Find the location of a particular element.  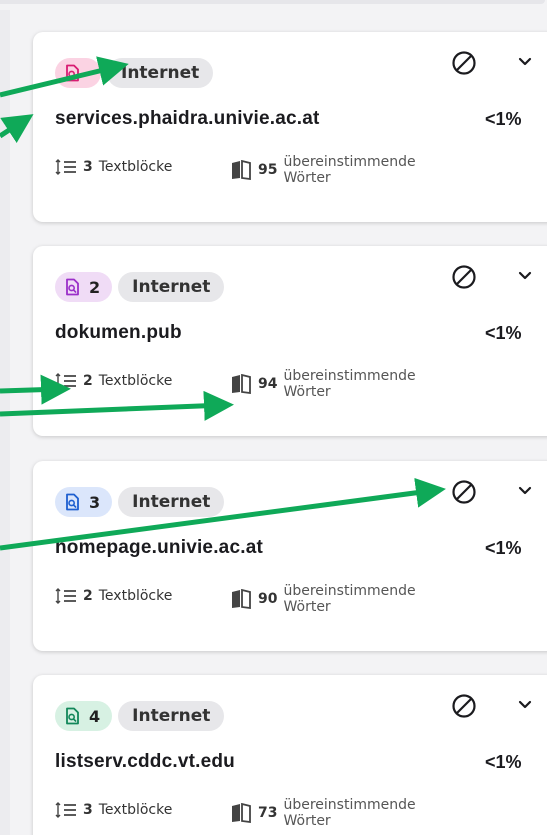

left-rail is located at coordinates (5, 417).